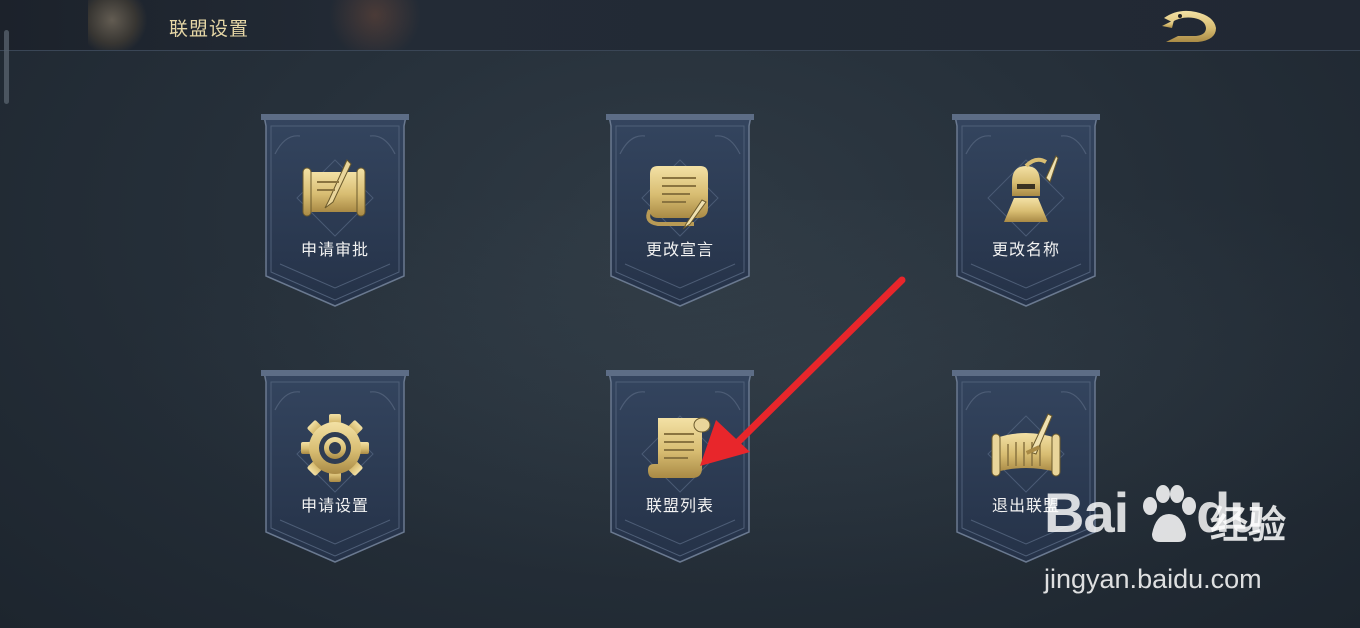  Describe the element at coordinates (679, 505) in the screenshot. I see `card-label: 联盟列表` at that location.